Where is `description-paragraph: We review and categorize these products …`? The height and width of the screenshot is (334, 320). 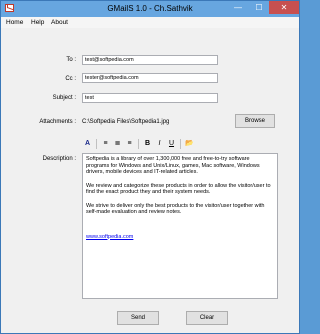 description-paragraph: We review and categorize these products … is located at coordinates (178, 189).